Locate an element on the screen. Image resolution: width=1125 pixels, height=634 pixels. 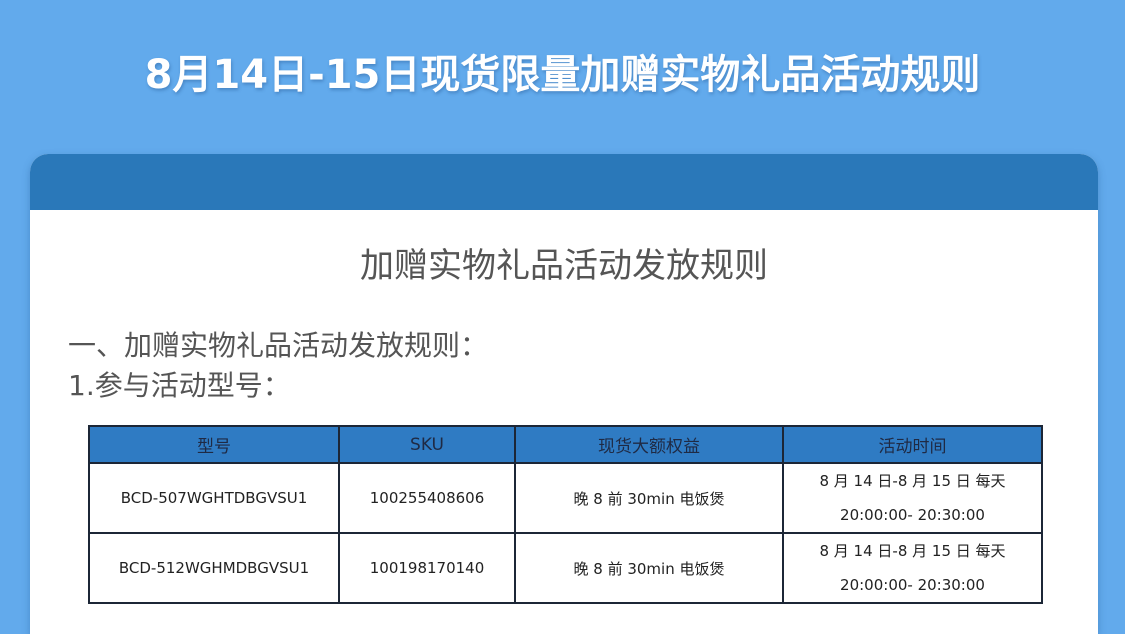
column-header-model: 型号 is located at coordinates (214, 444).